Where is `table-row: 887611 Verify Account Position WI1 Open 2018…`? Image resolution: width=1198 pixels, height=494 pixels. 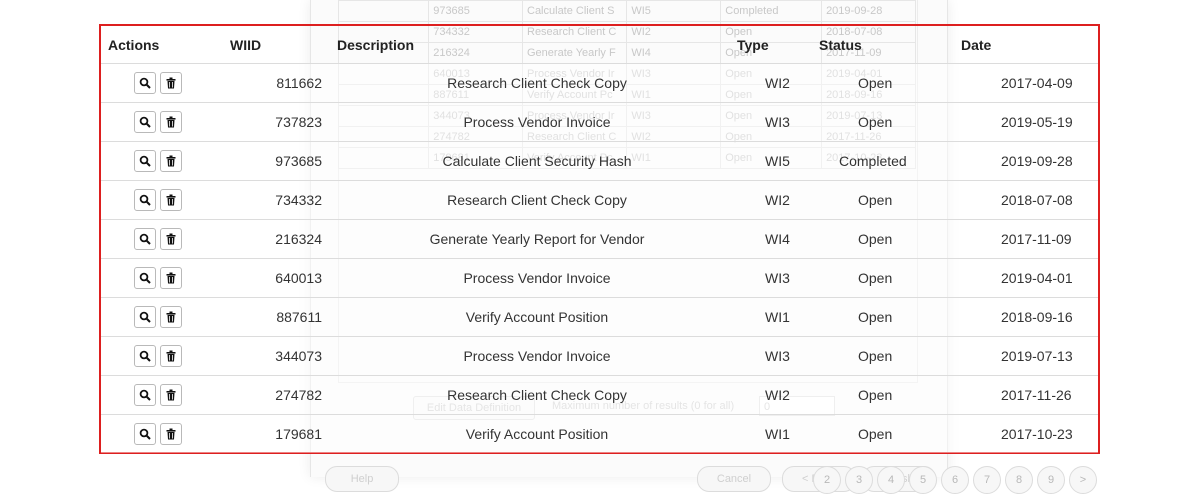 table-row: 887611 Verify Account Position WI1 Open 2018… is located at coordinates (599, 317).